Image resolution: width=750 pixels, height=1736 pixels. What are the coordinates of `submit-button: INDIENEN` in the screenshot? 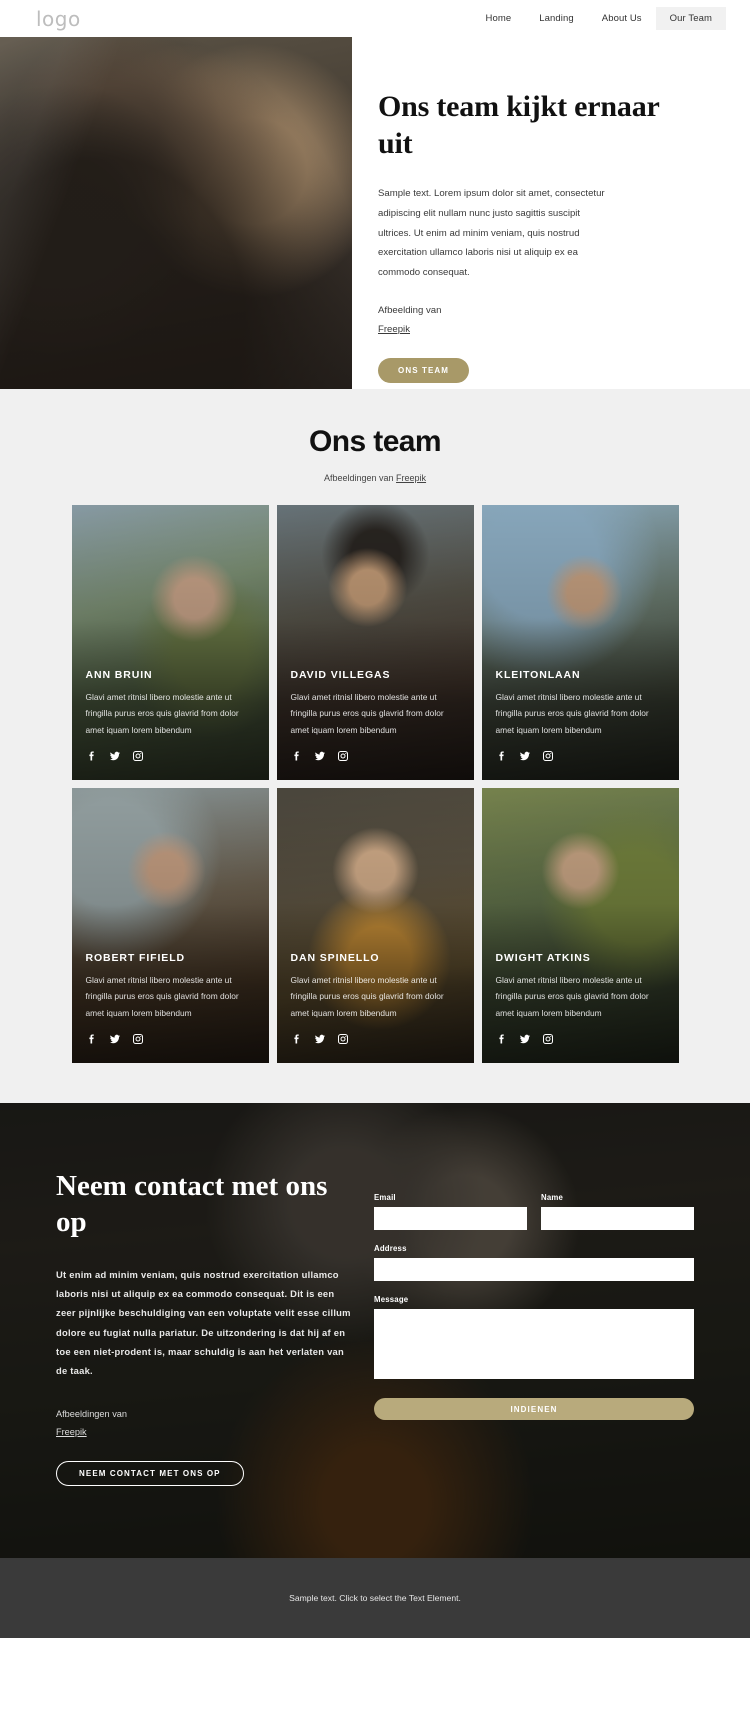 It's located at (534, 1409).